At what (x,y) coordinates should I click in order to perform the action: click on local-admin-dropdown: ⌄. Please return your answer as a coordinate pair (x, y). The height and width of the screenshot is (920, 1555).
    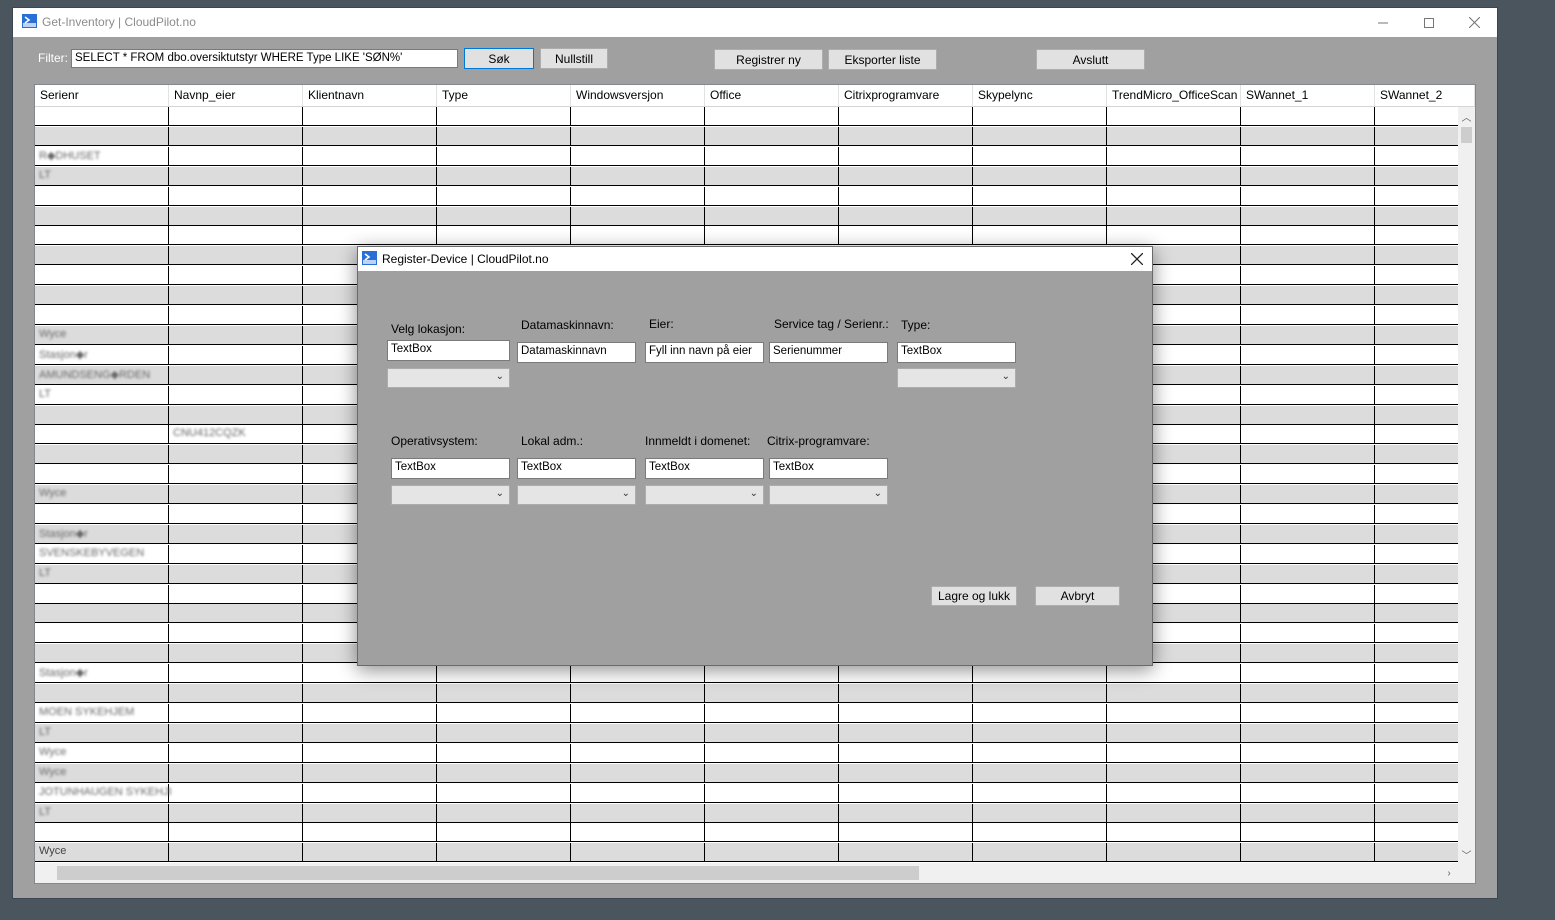
    Looking at the image, I should click on (576, 495).